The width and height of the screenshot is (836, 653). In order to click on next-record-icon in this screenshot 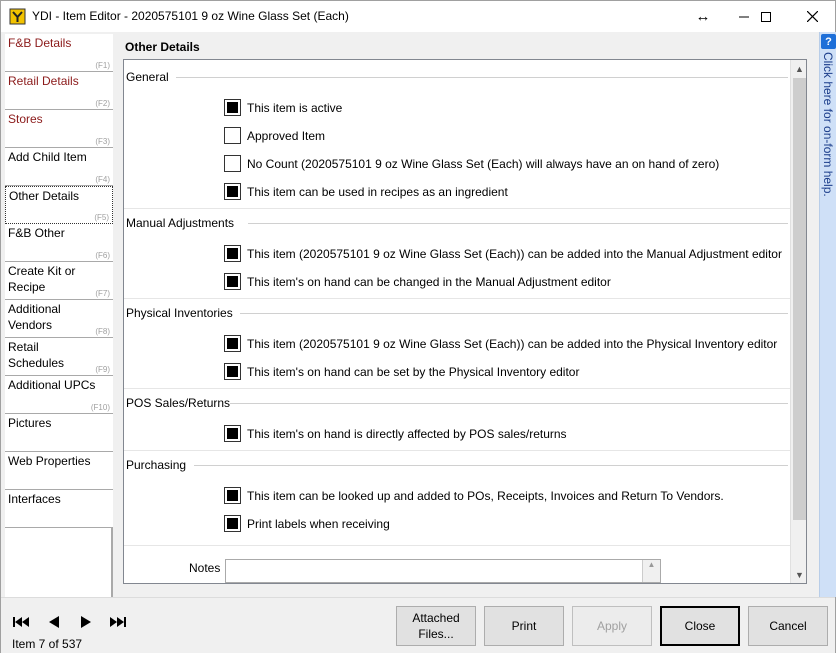, I will do `click(86, 622)`.